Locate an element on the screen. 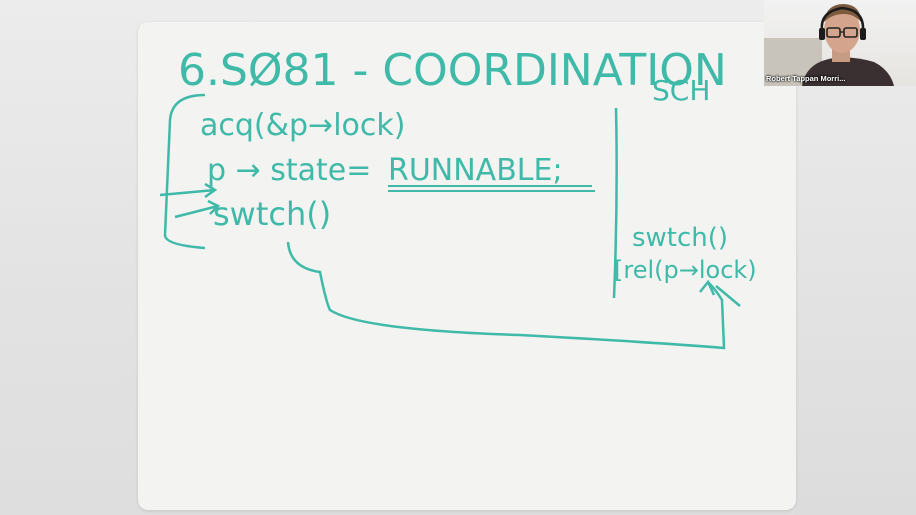 The width and height of the screenshot is (916, 515). right-swtch: swtch() is located at coordinates (680, 238).